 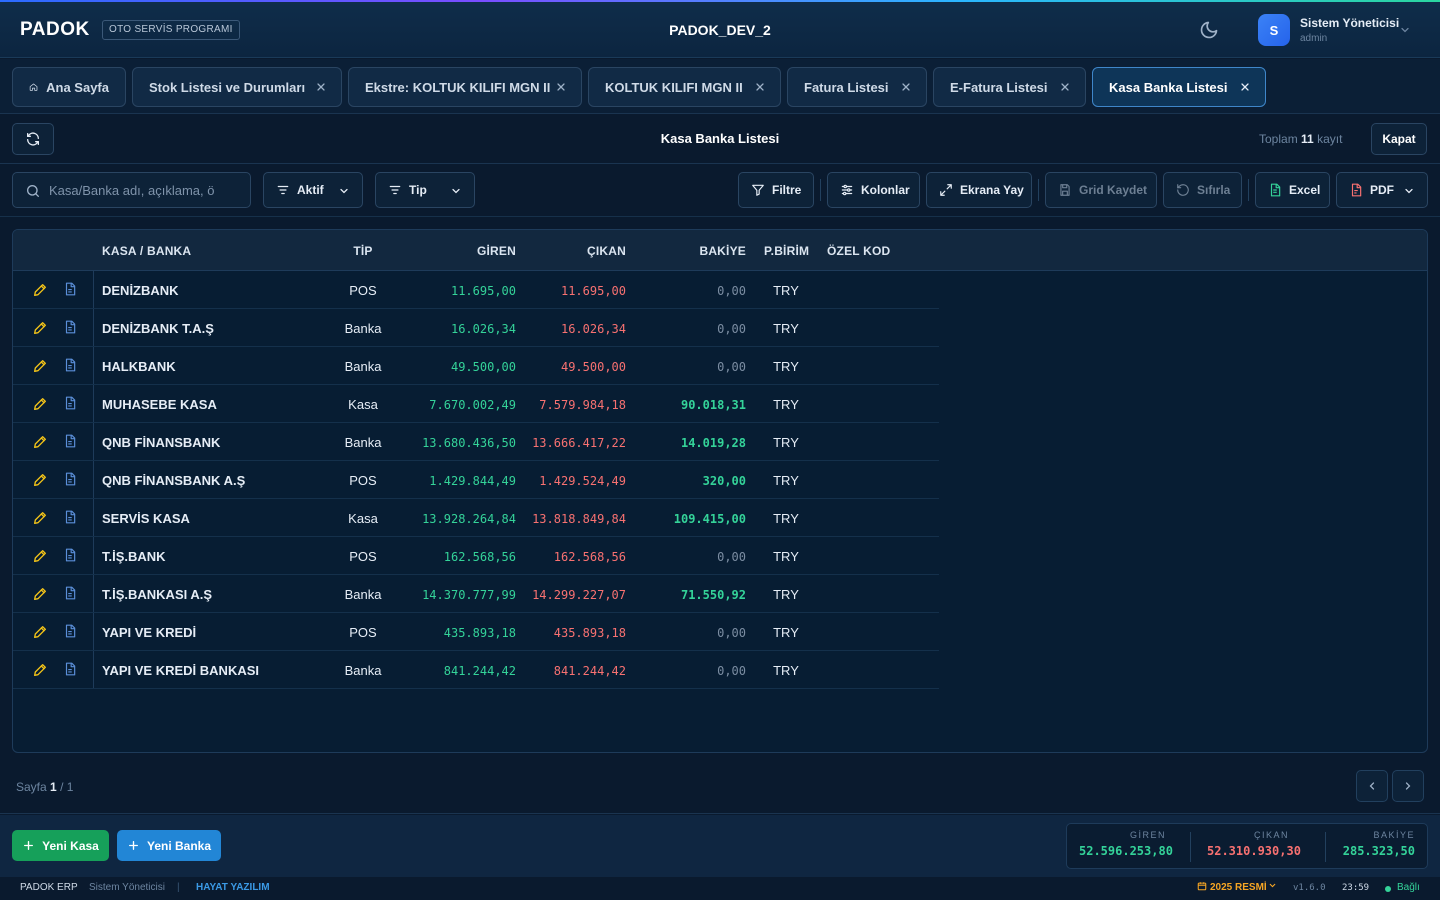 I want to click on tab-koltuk-kilifi: KOLTUK KILIFI MGN II, so click(x=684, y=87).